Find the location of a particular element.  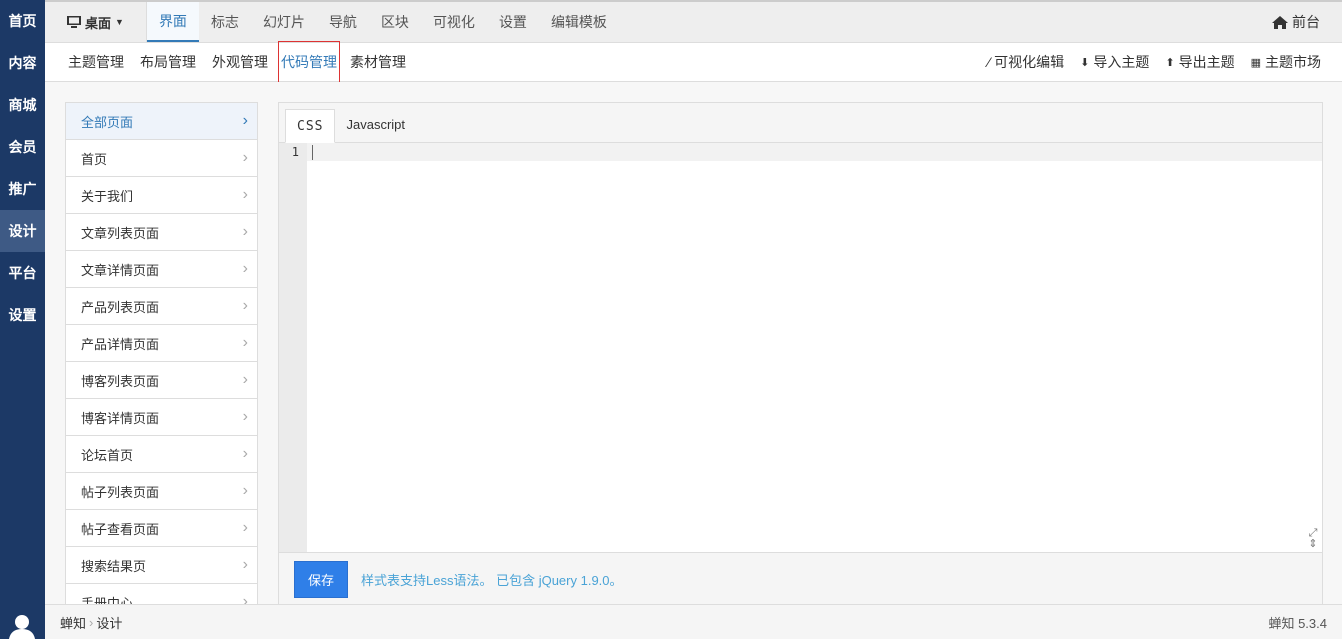

page-list-label: 产品列表页面 is located at coordinates (120, 307).